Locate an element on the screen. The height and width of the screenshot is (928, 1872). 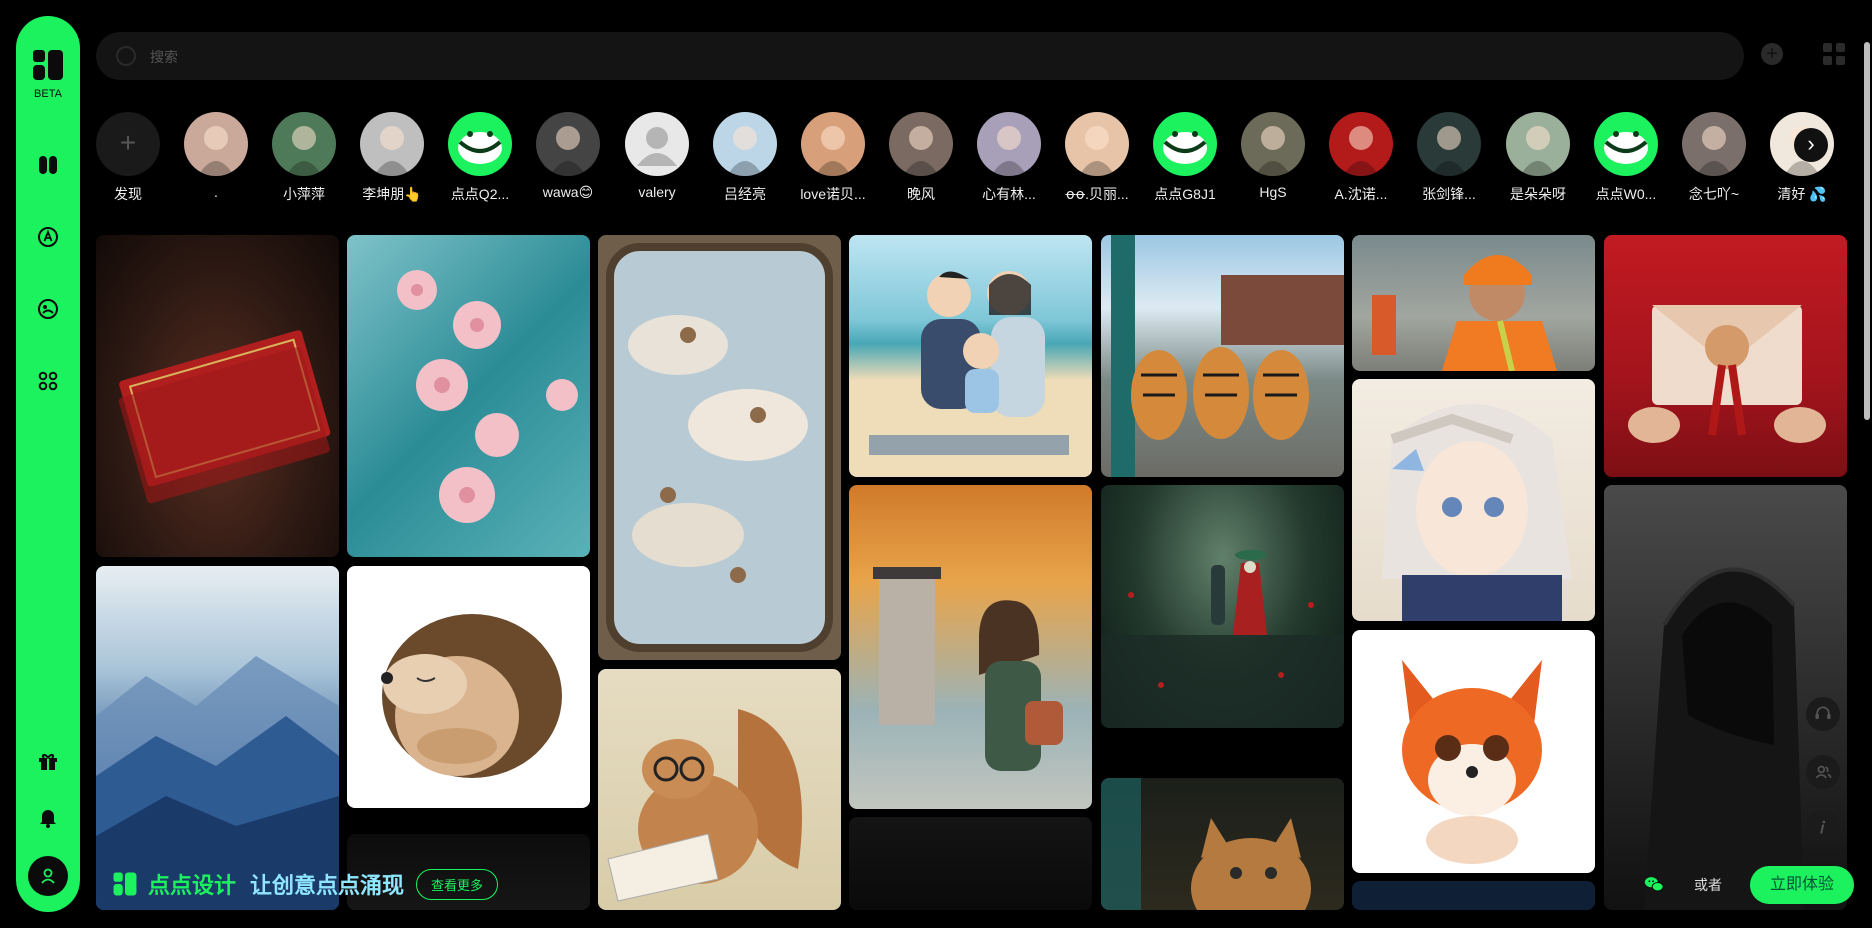
story-item: 点点G8J1 is located at coordinates (1185, 158).